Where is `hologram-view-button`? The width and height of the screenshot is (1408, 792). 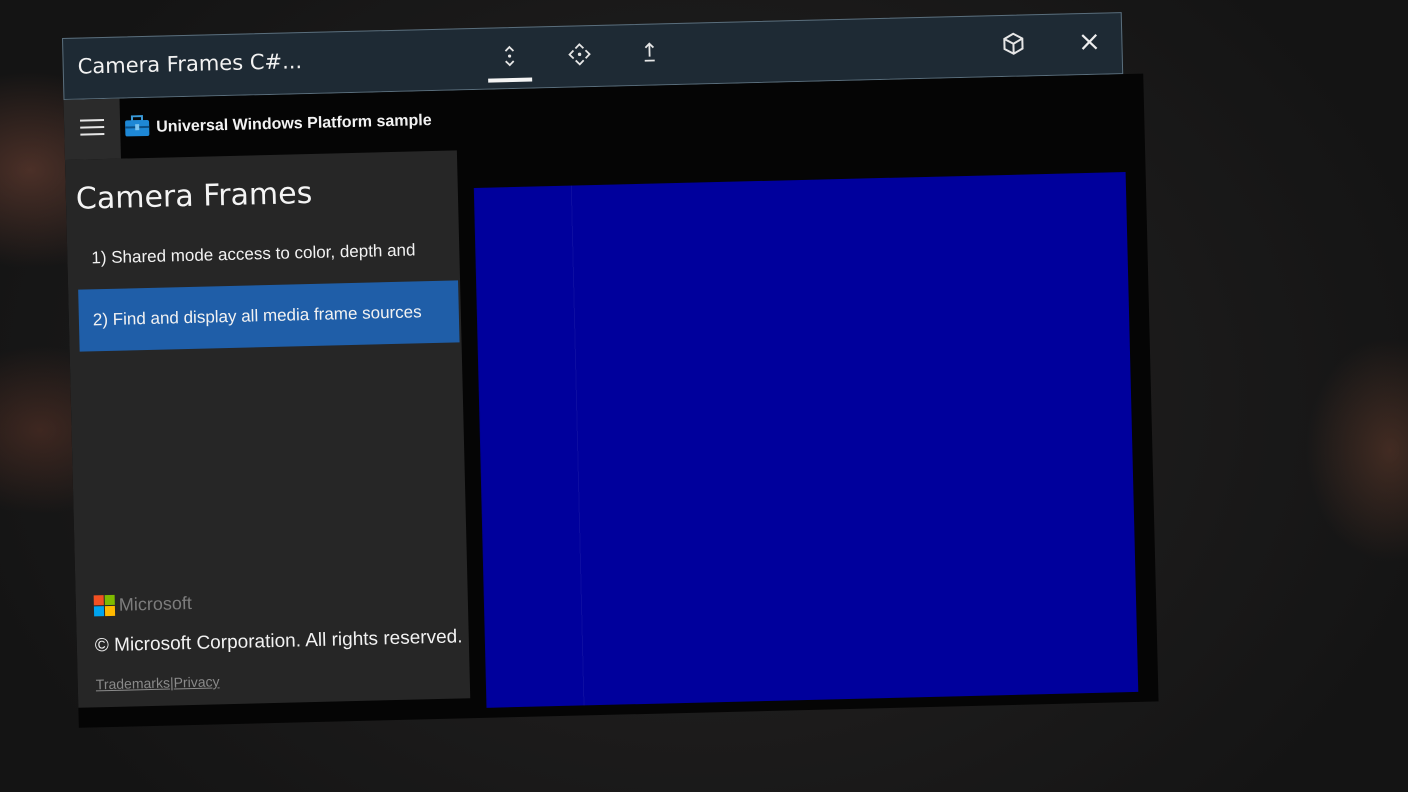
hologram-view-button is located at coordinates (1013, 45).